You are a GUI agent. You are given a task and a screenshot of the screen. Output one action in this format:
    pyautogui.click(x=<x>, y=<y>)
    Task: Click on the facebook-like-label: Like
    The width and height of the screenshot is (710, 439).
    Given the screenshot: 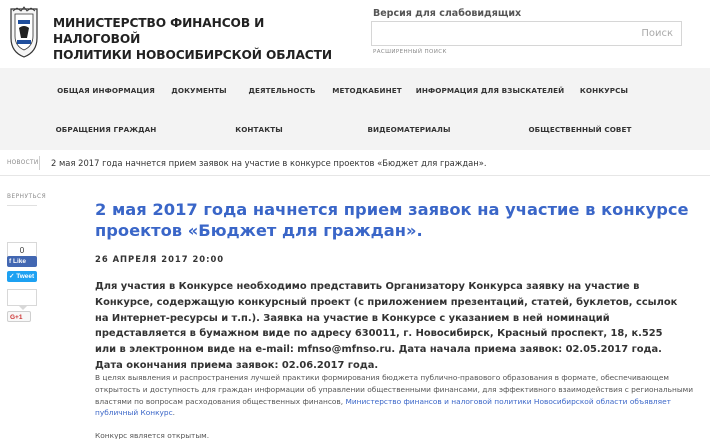 What is the action you would take?
    pyautogui.click(x=19, y=261)
    